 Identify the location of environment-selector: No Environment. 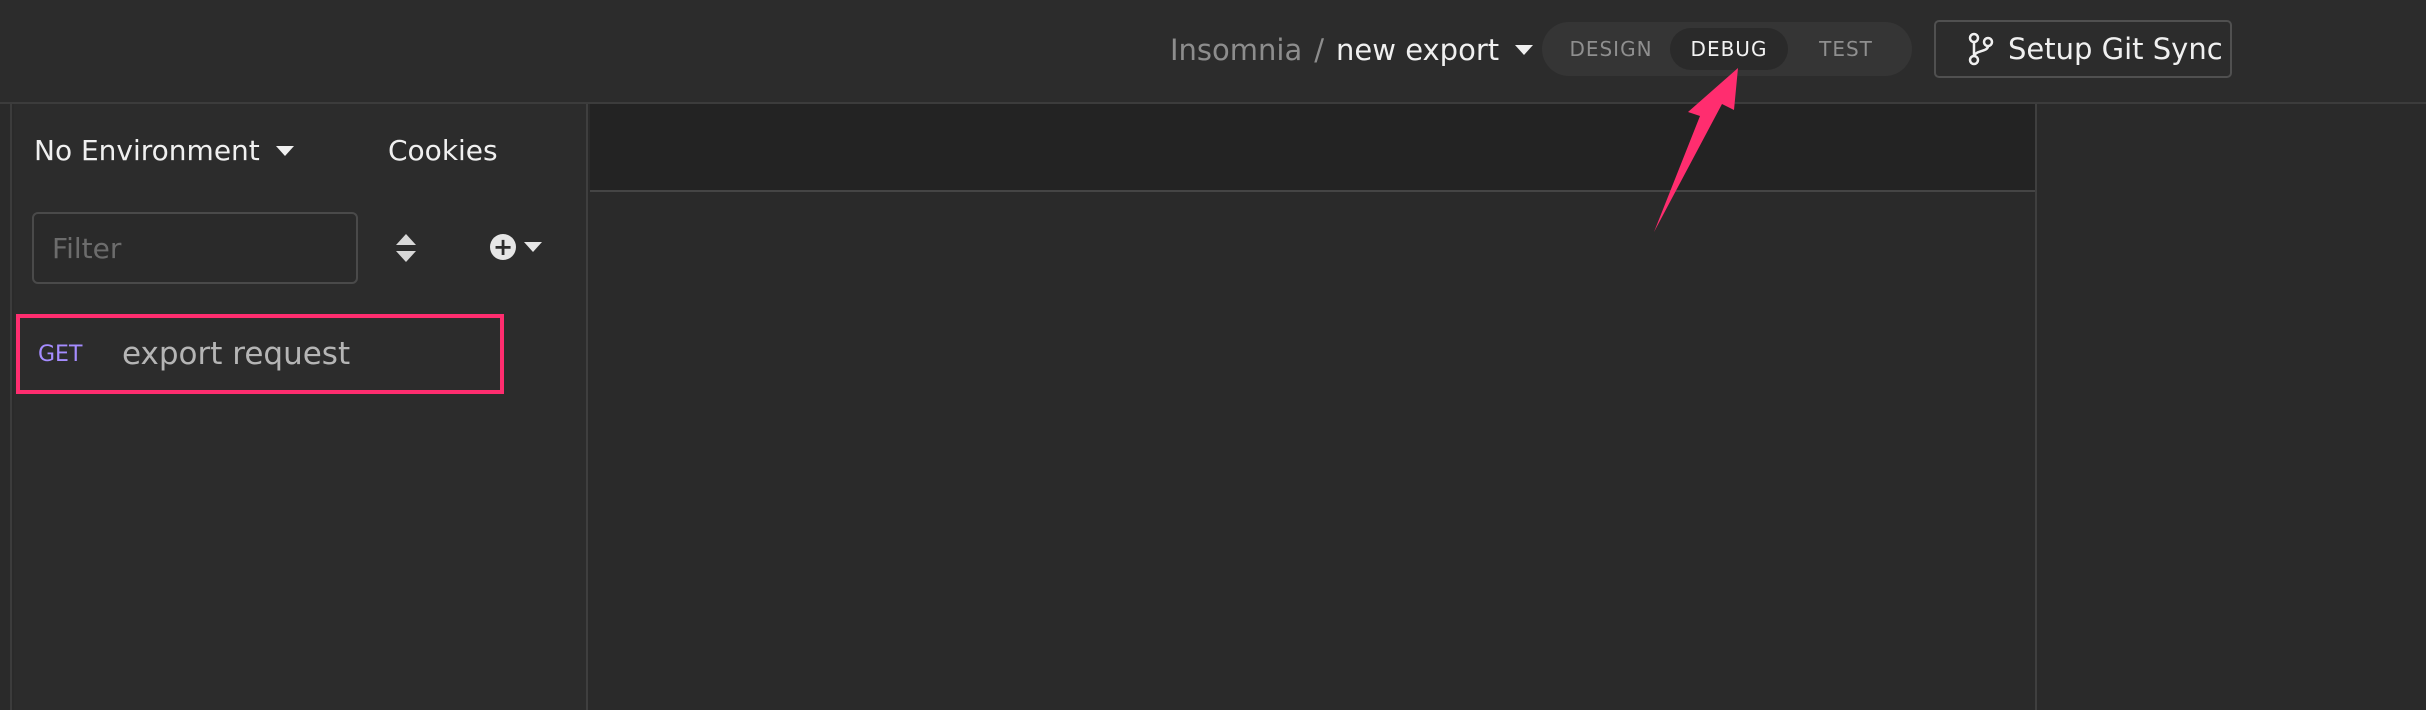
(164, 150).